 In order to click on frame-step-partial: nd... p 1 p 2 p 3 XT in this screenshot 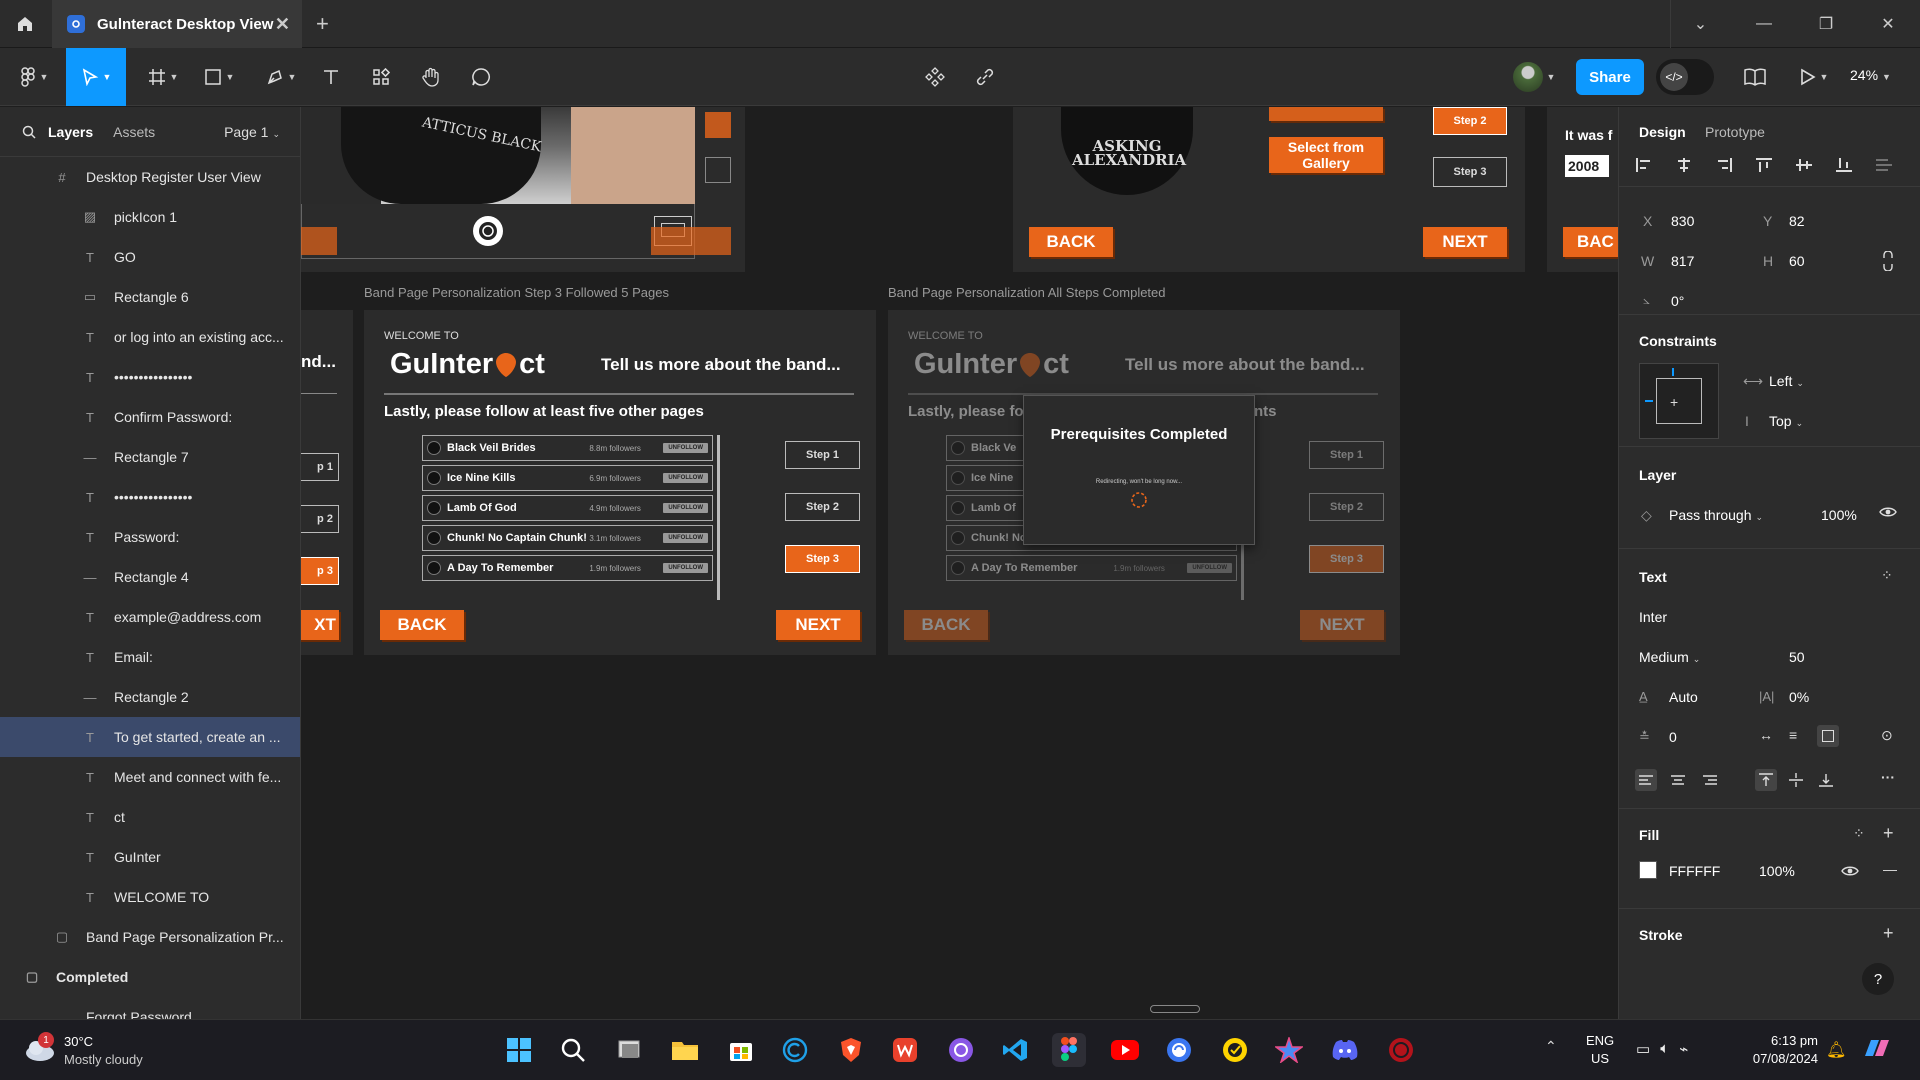, I will do `click(327, 482)`.